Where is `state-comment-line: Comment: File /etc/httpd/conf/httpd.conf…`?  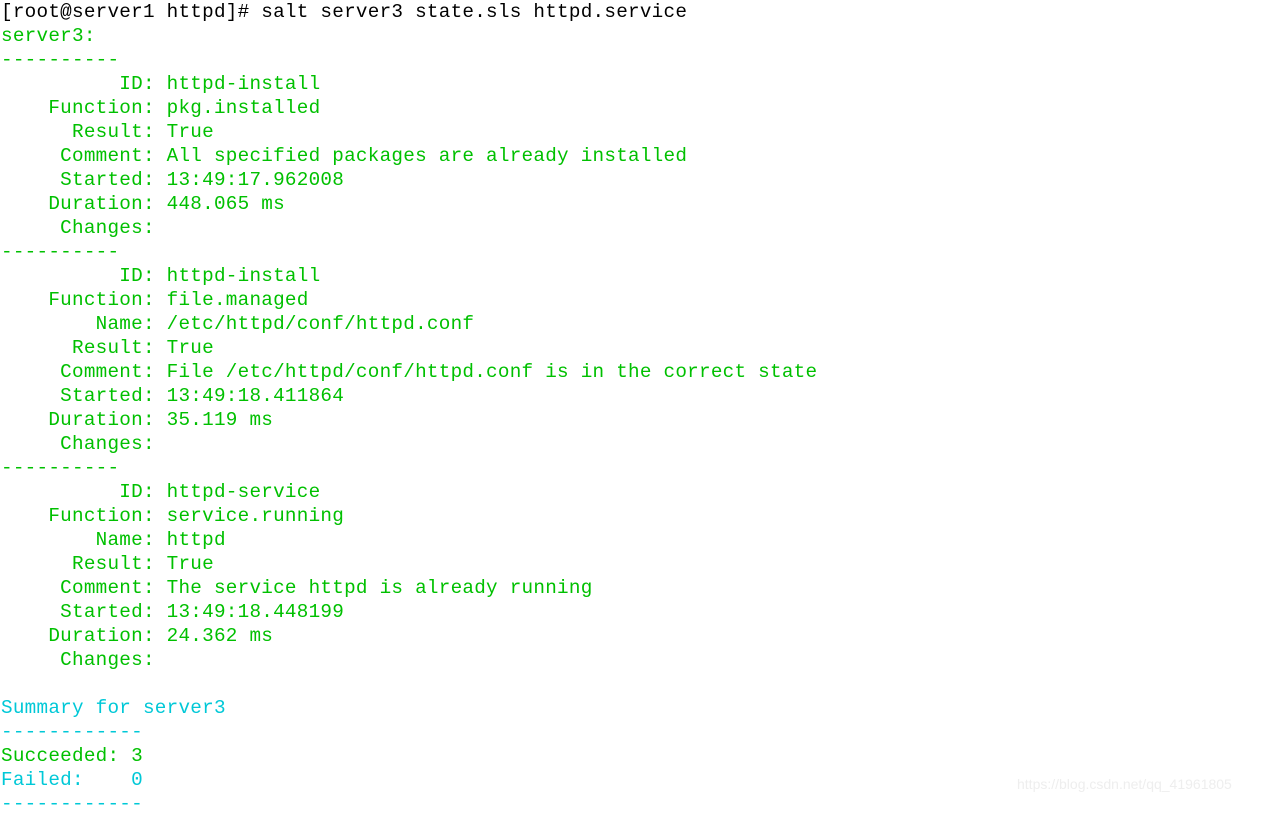
state-comment-line: Comment: File /etc/httpd/conf/httpd.conf… is located at coordinates (409, 372).